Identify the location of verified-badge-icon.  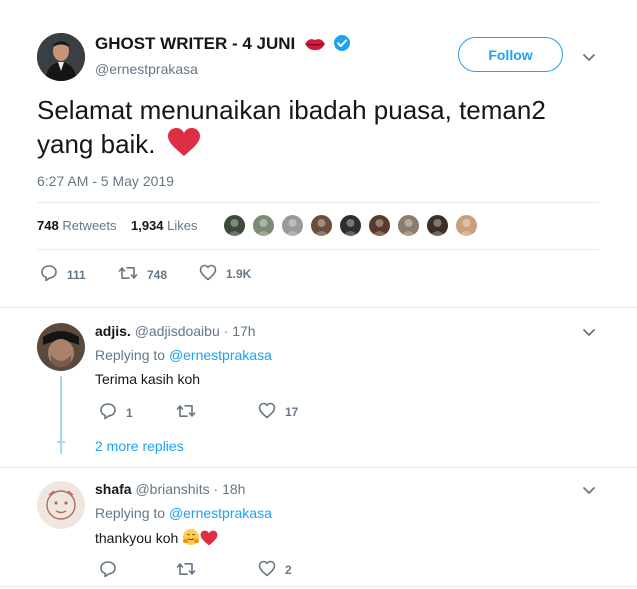
(342, 45).